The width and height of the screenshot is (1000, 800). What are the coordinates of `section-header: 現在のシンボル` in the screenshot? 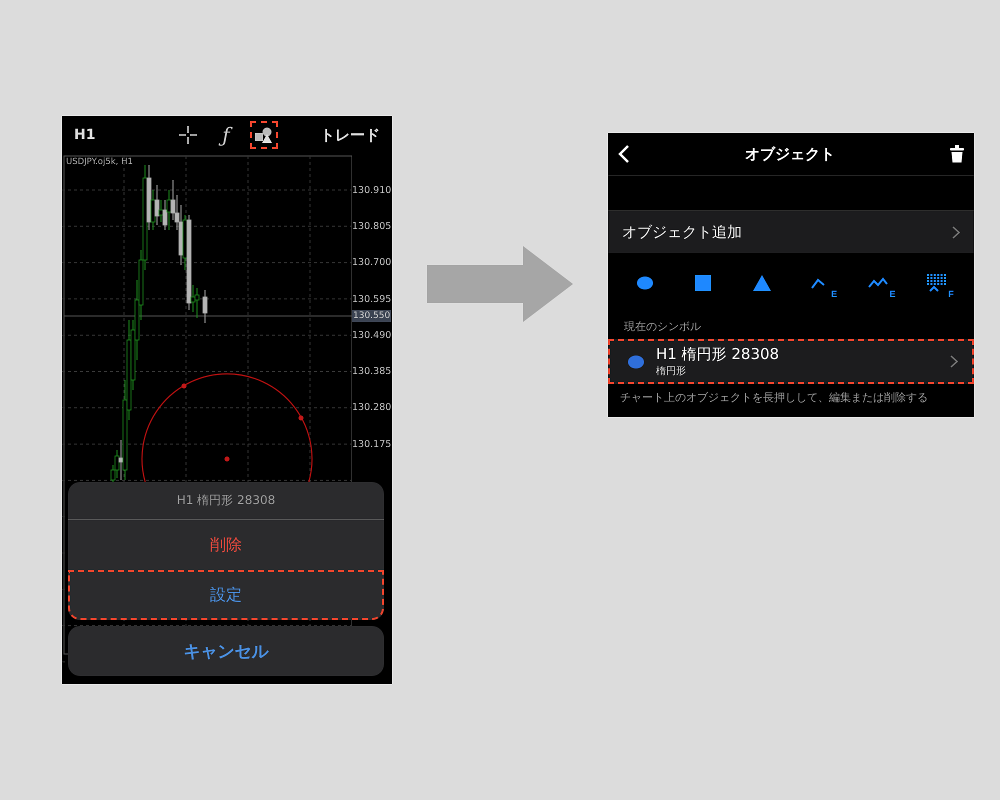 It's located at (662, 327).